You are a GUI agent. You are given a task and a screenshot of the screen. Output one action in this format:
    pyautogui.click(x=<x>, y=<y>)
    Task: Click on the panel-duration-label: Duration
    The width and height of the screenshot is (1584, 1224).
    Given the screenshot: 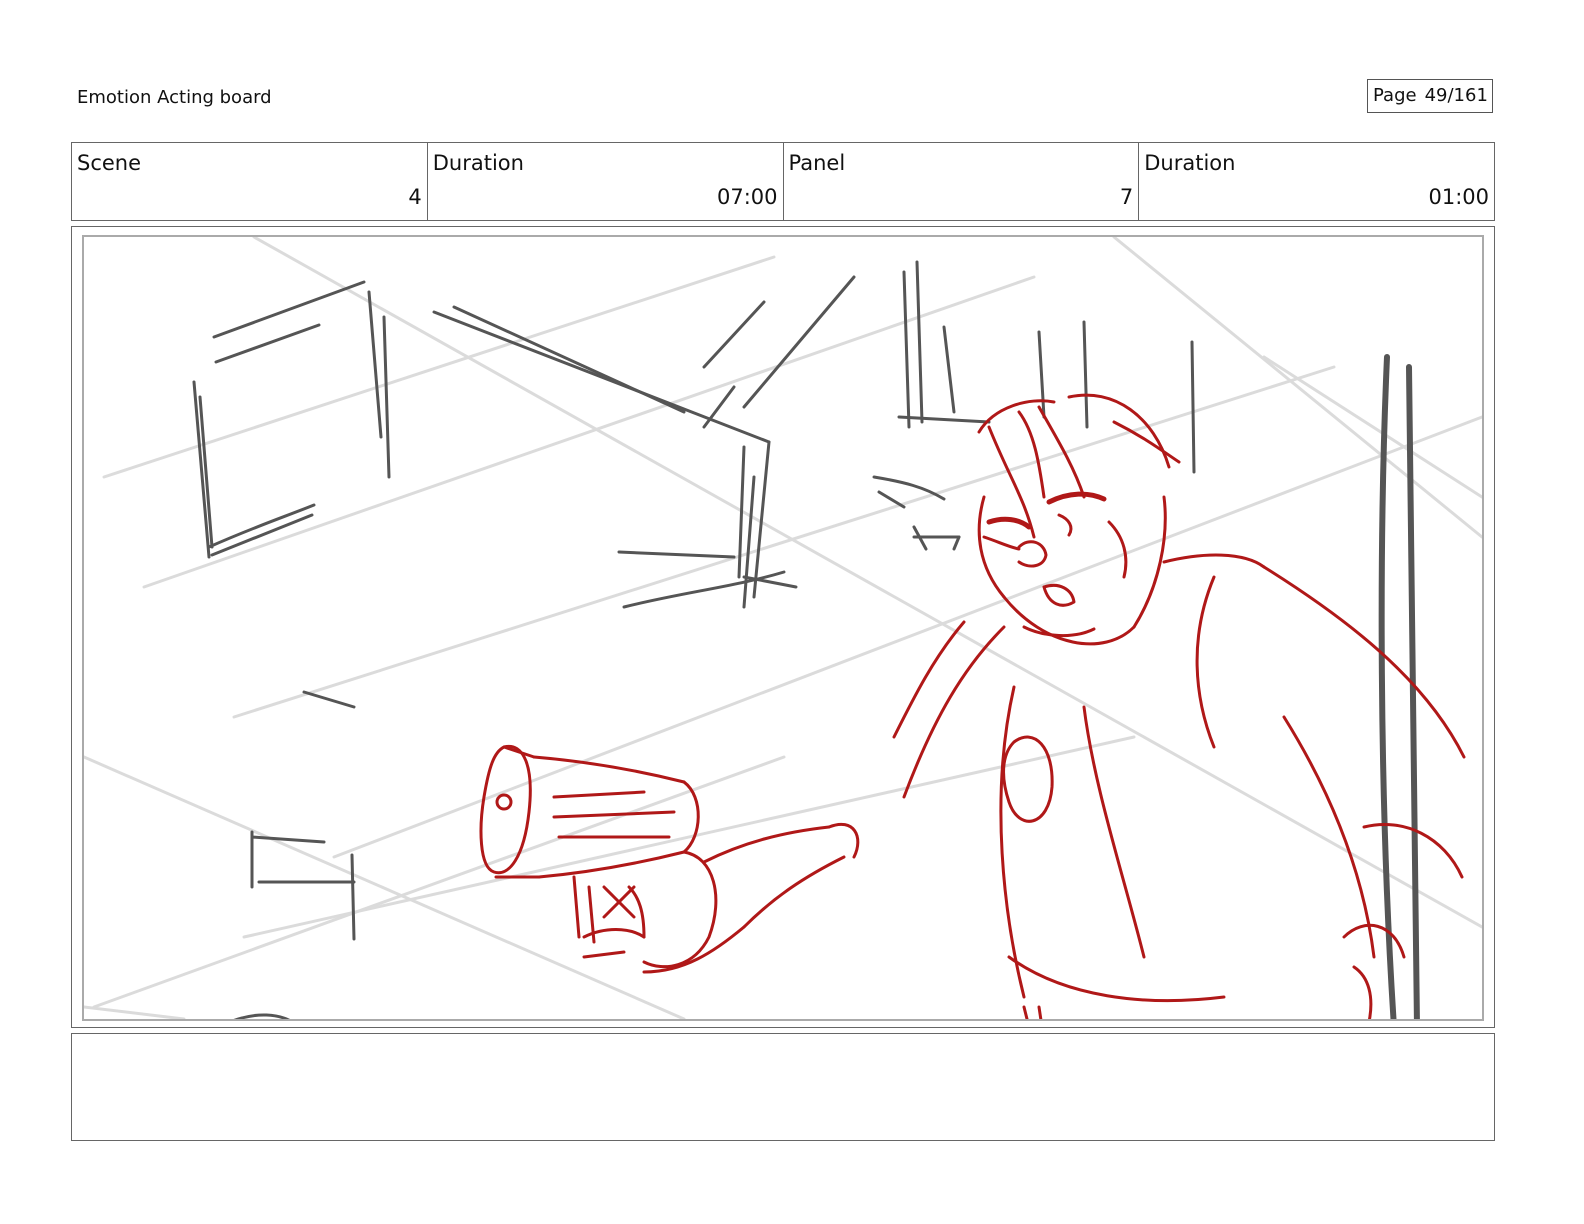 What is the action you would take?
    pyautogui.click(x=1190, y=163)
    